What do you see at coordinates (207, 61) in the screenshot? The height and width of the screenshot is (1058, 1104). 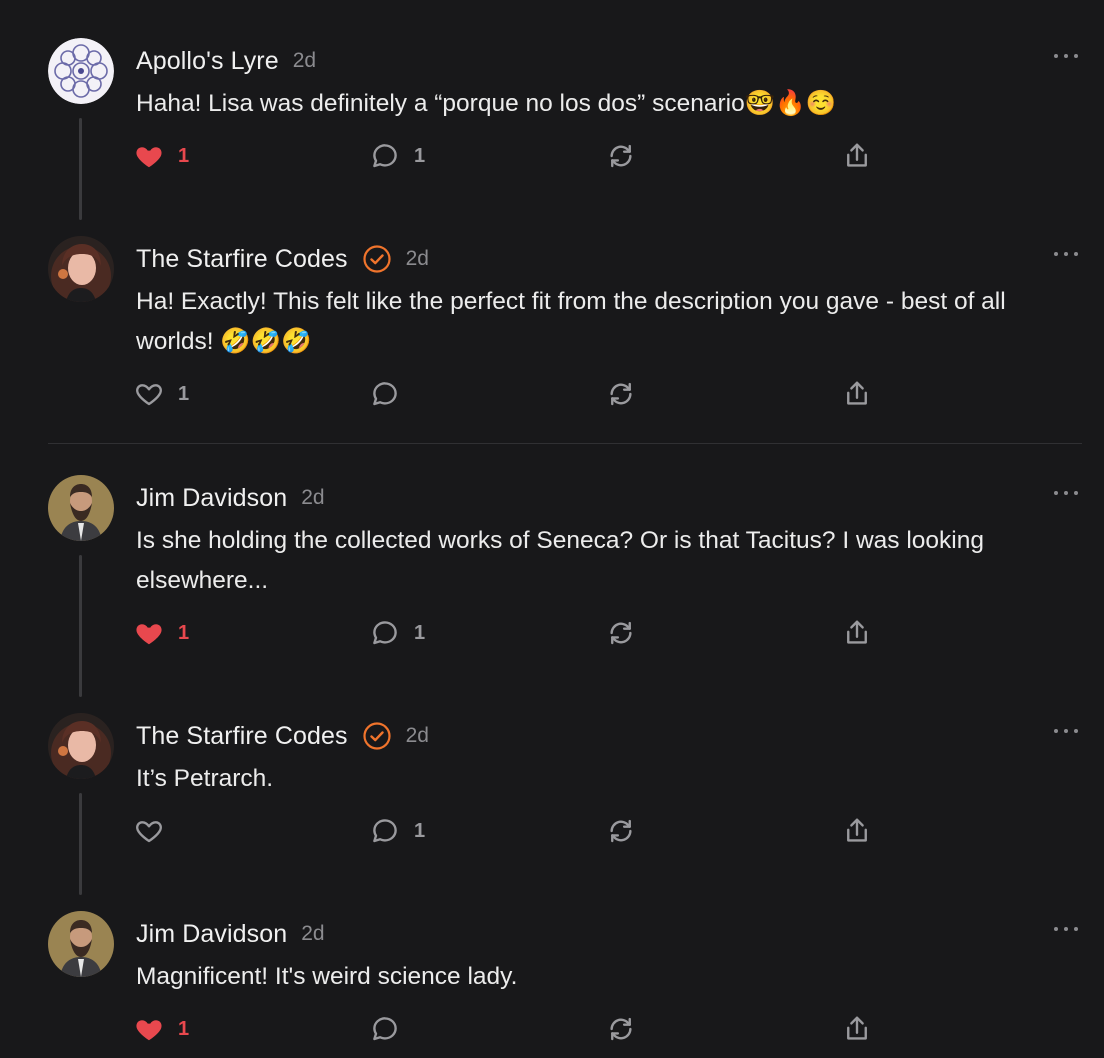 I see `author-name: Apollo's Lyre` at bounding box center [207, 61].